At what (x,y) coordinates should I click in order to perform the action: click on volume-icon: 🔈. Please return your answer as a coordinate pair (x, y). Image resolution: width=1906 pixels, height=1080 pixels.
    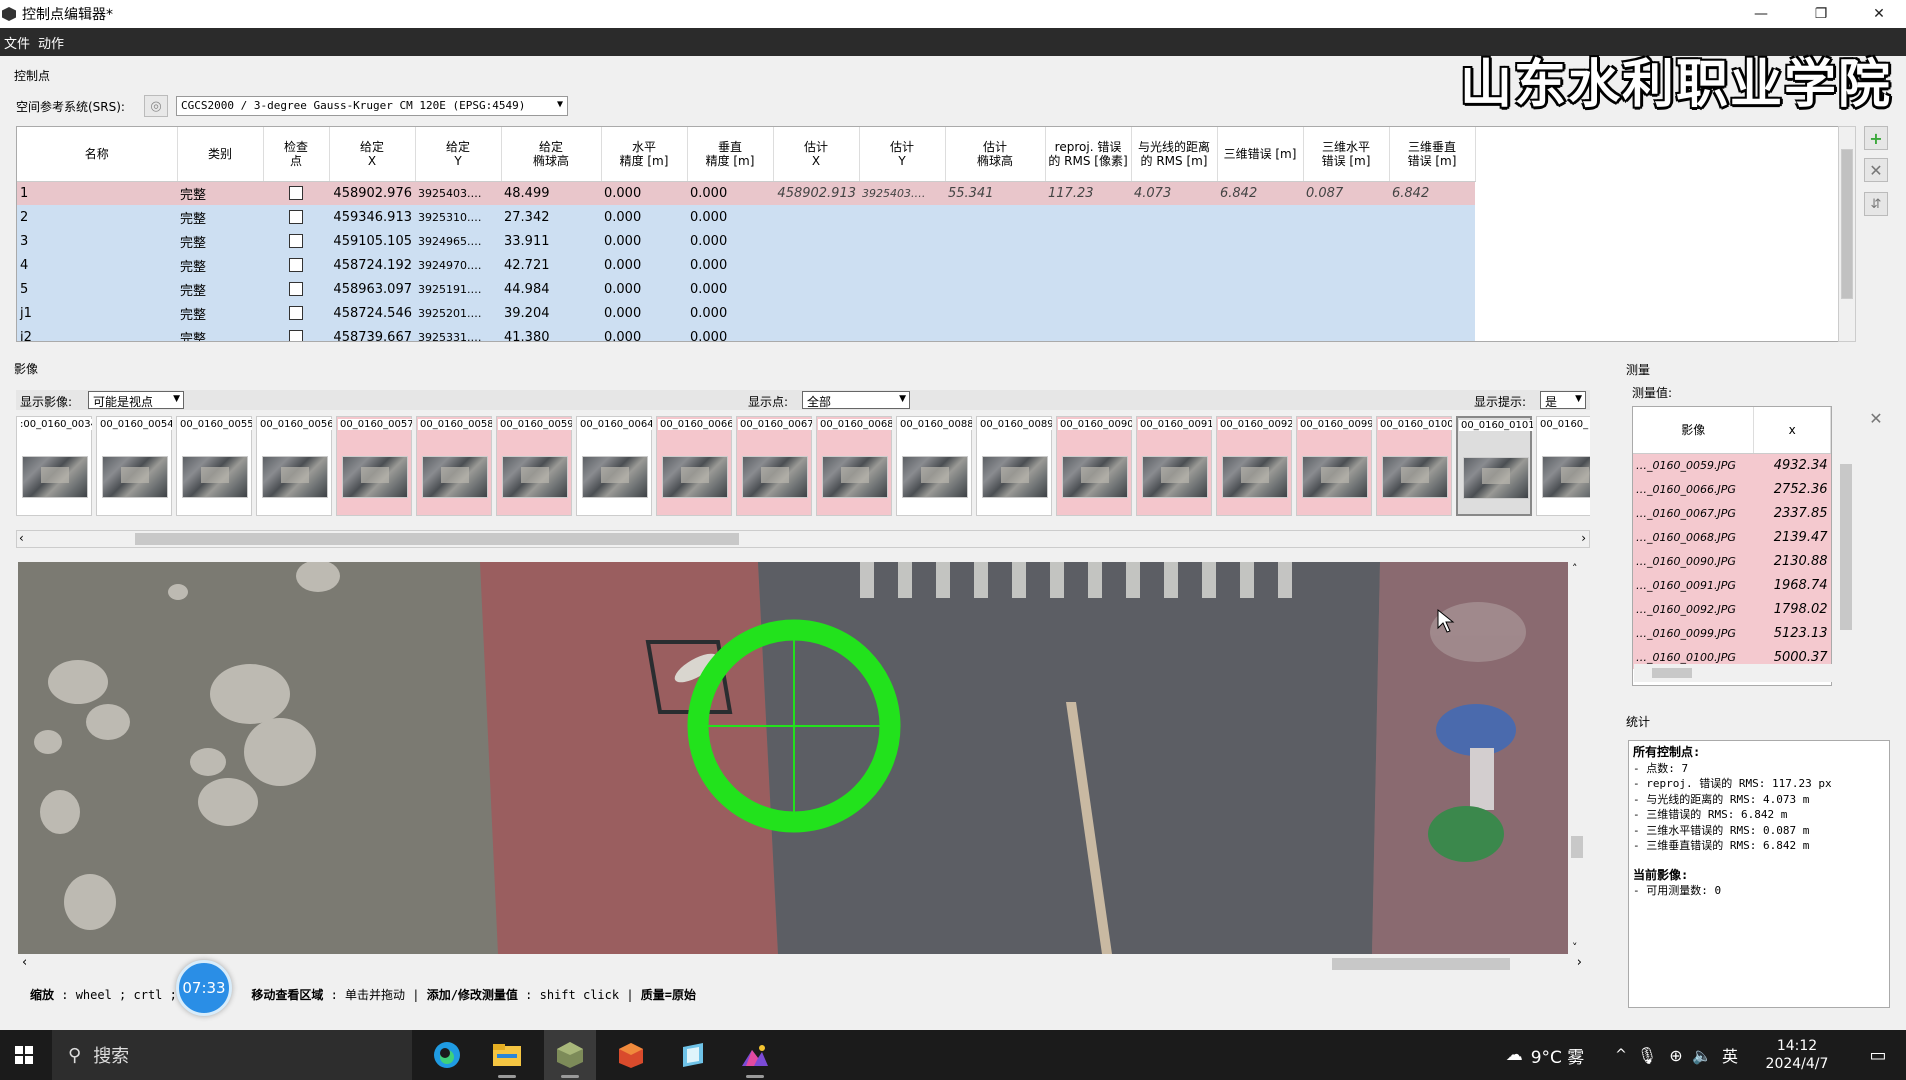
    Looking at the image, I should click on (1702, 1055).